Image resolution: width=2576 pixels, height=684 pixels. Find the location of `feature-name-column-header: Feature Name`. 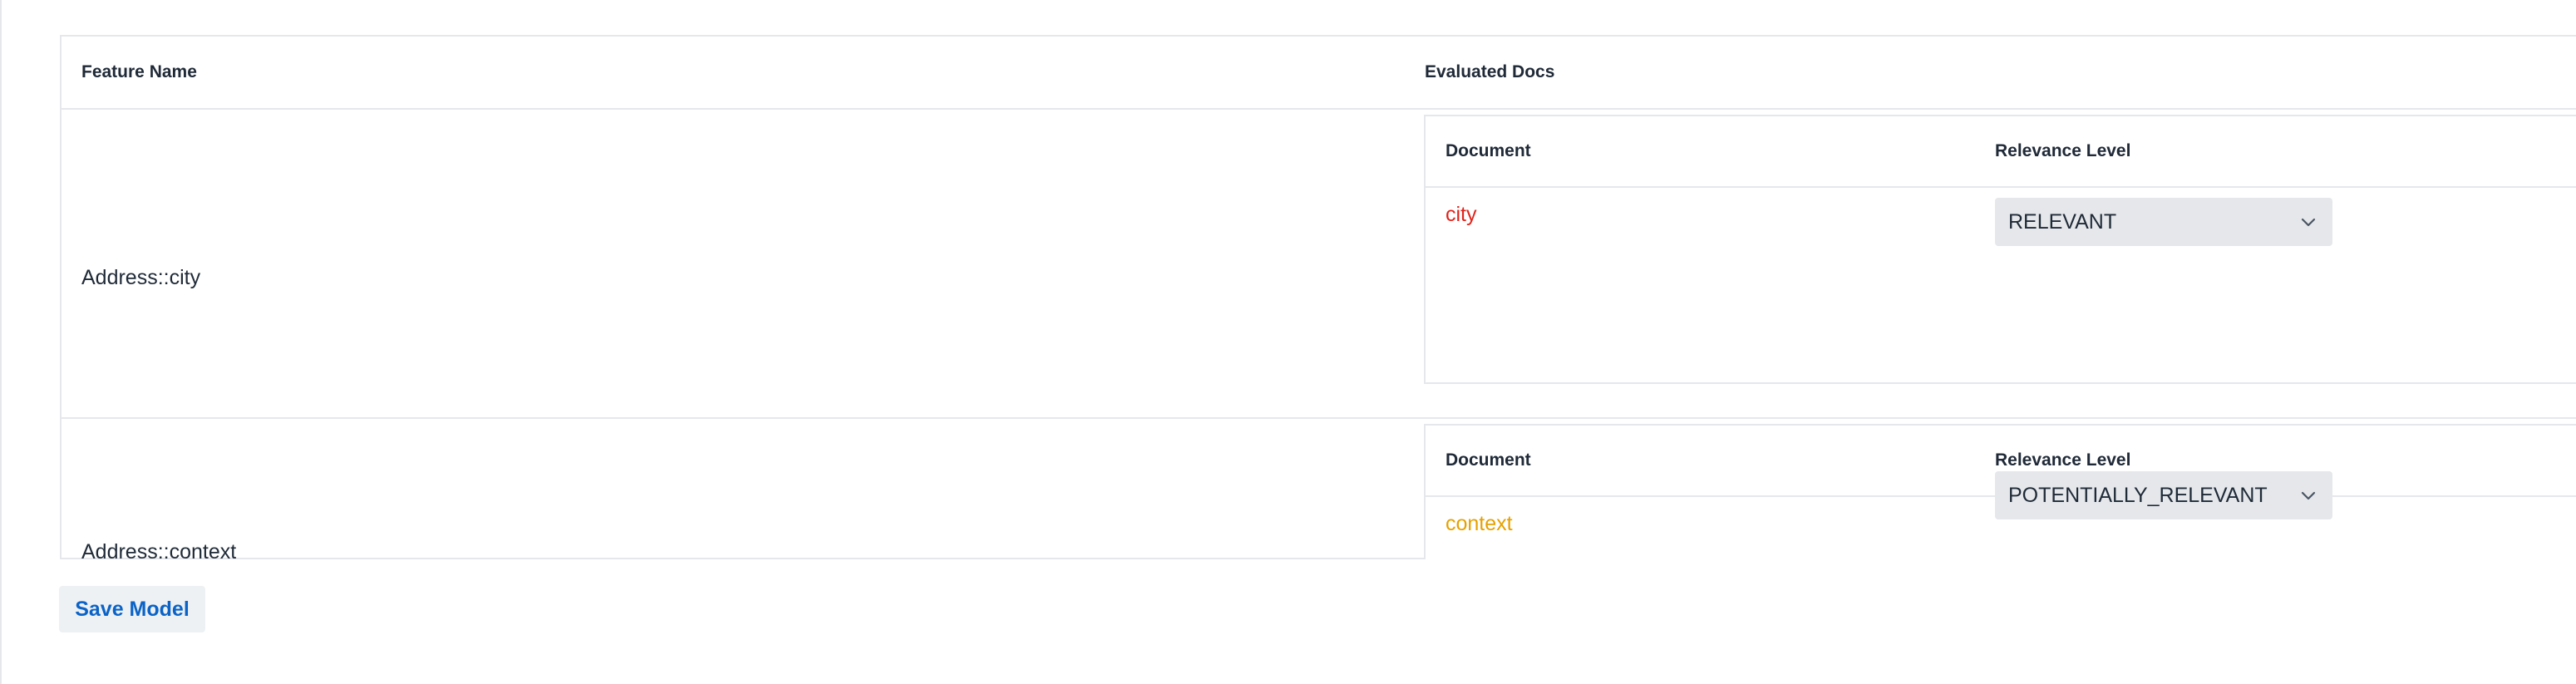

feature-name-column-header: Feature Name is located at coordinates (139, 71).